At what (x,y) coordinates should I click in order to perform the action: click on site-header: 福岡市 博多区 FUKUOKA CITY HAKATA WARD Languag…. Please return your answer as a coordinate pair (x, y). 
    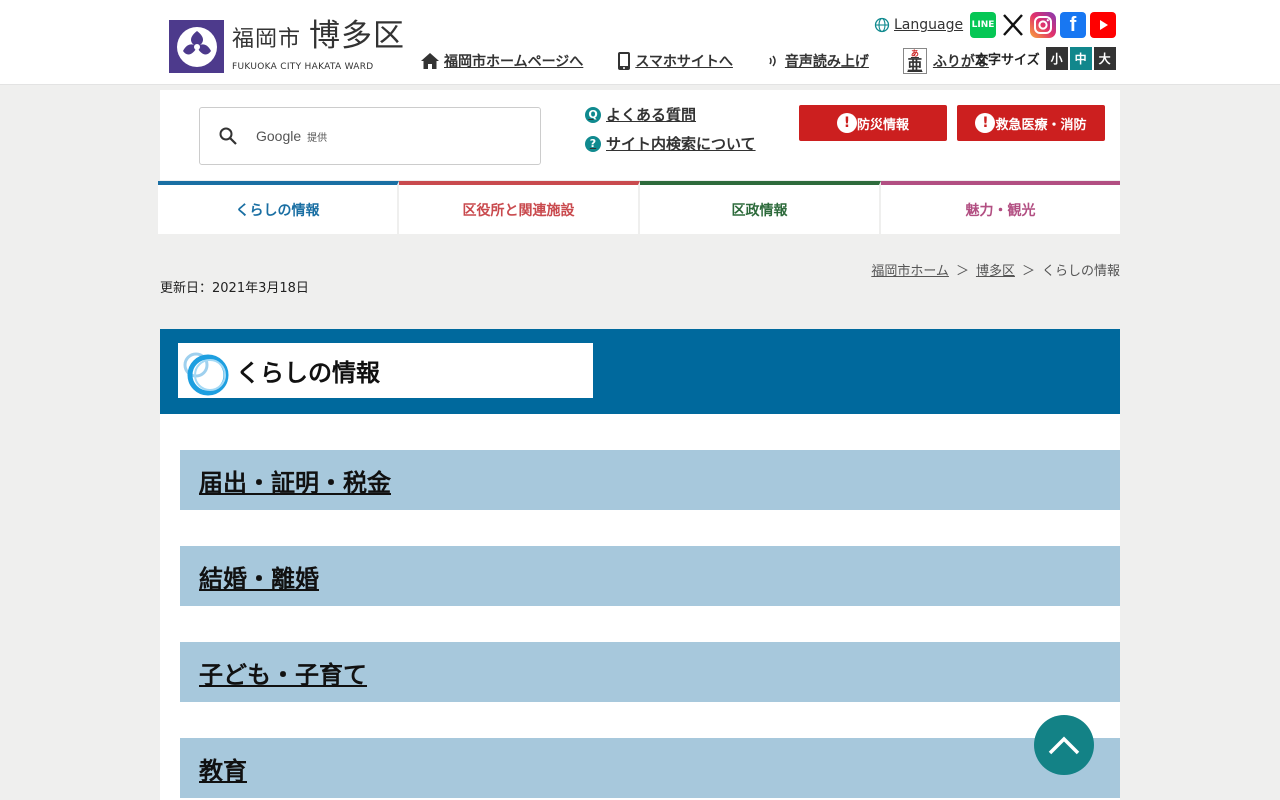
    Looking at the image, I should click on (640, 42).